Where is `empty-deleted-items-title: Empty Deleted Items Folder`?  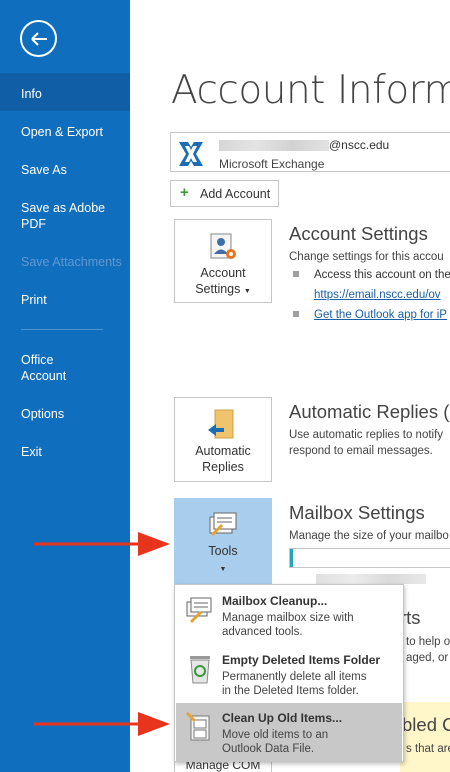
empty-deleted-items-title: Empty Deleted Items Folder is located at coordinates (301, 660).